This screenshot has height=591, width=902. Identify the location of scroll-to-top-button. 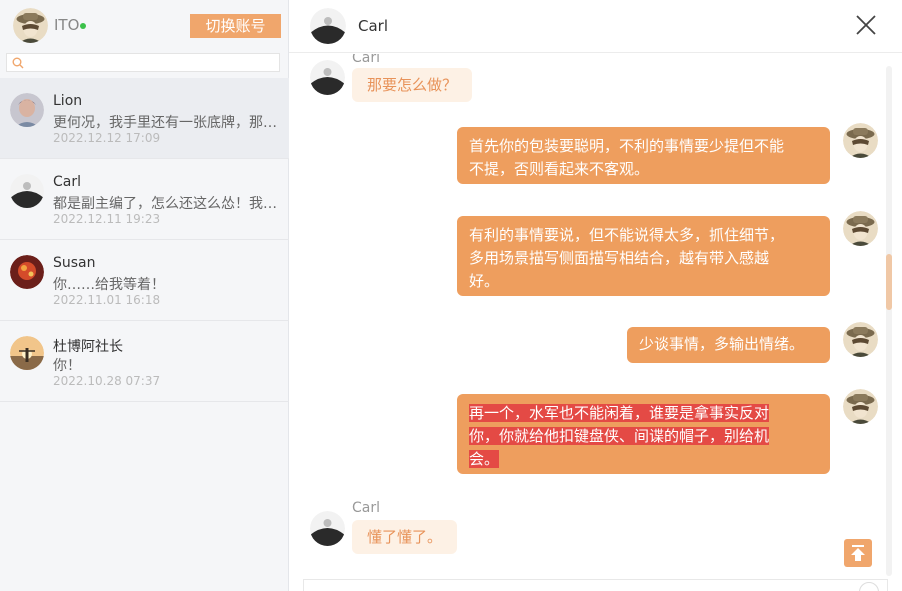
(858, 553).